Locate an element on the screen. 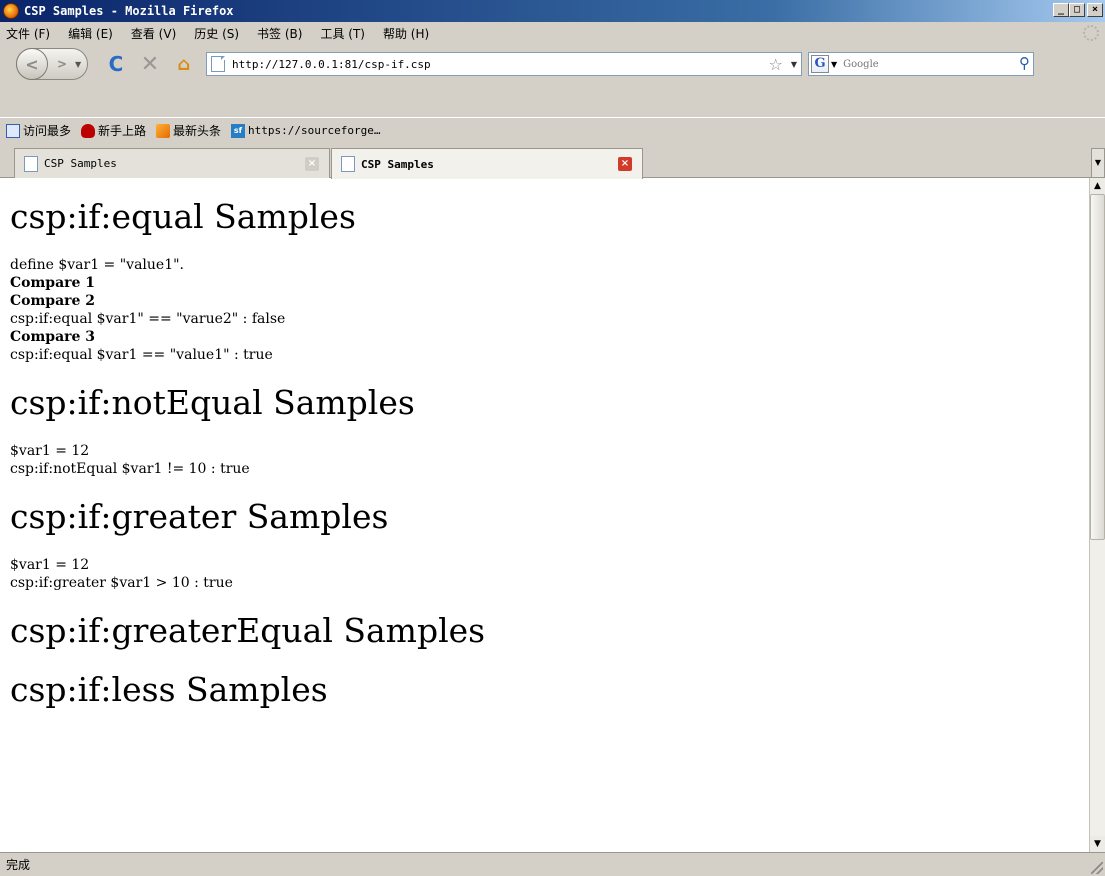 The image size is (1105, 876). text-line: csp:if:equal $var1" == "varue2" : false is located at coordinates (148, 319).